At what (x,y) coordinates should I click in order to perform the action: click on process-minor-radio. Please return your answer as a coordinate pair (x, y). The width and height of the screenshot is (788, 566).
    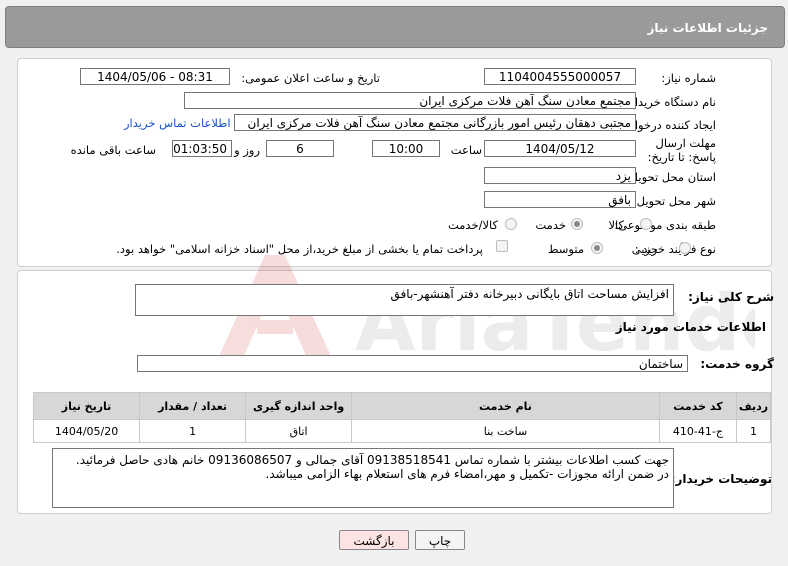
    Looking at the image, I should click on (685, 248).